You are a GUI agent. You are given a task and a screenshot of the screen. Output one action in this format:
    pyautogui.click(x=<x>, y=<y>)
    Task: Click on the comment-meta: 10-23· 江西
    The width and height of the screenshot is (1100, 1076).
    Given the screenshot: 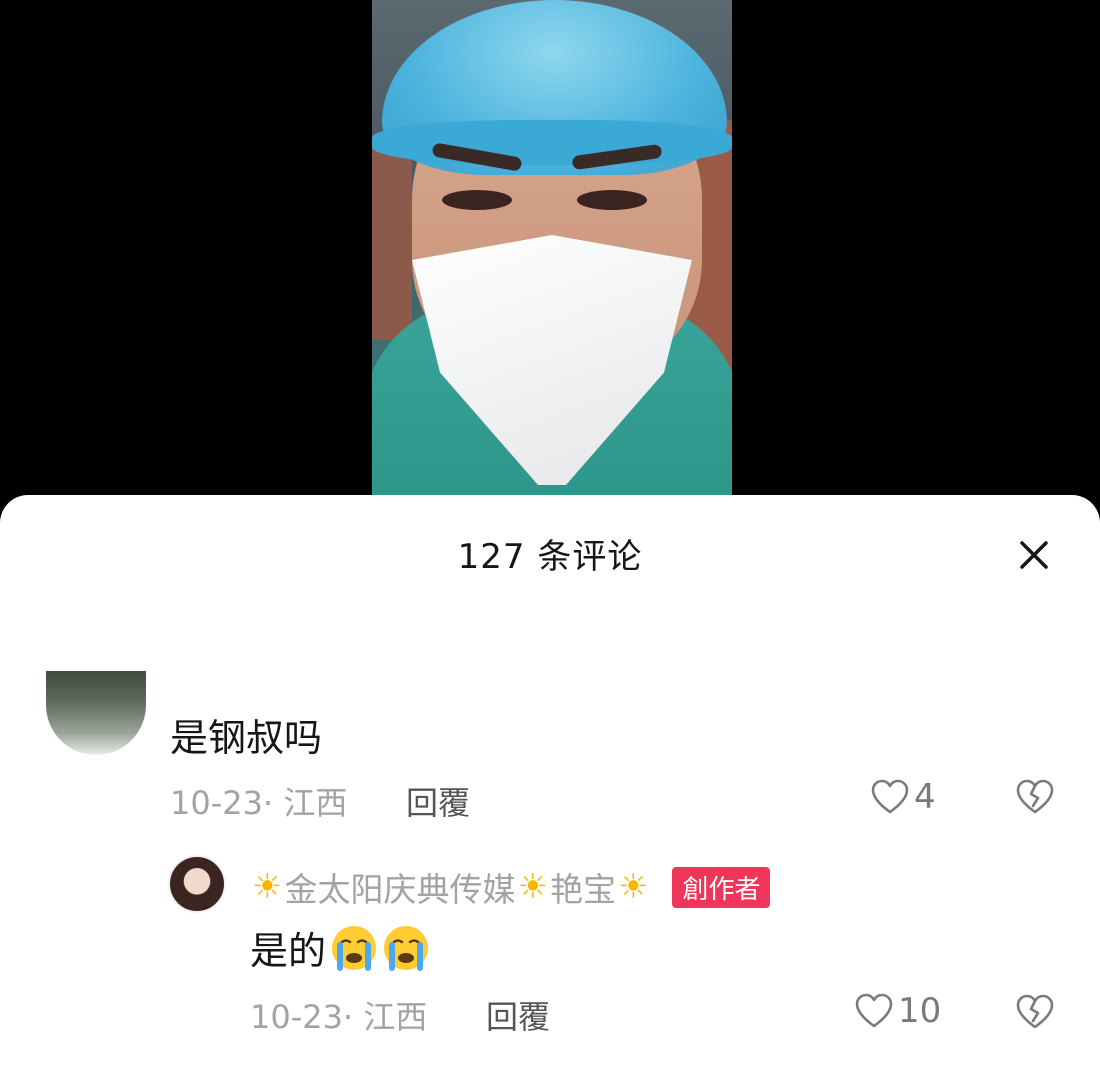 What is the action you would take?
    pyautogui.click(x=259, y=803)
    